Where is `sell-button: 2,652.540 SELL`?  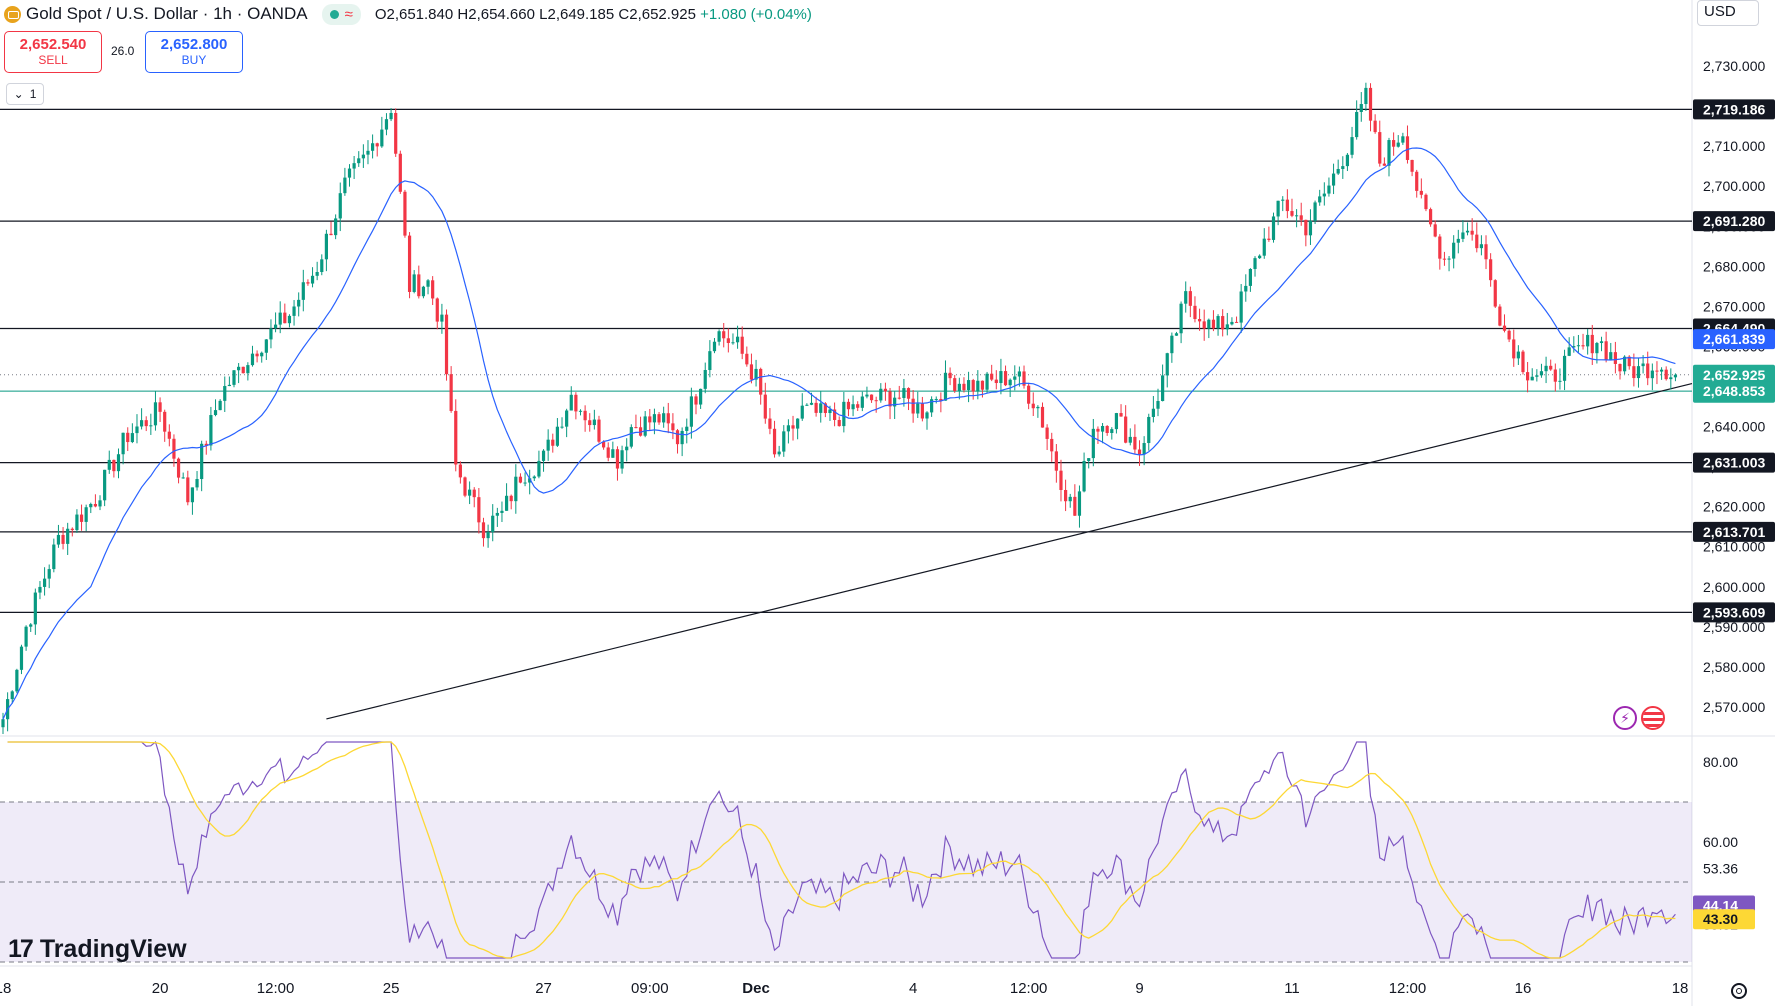 sell-button: 2,652.540 SELL is located at coordinates (53, 52).